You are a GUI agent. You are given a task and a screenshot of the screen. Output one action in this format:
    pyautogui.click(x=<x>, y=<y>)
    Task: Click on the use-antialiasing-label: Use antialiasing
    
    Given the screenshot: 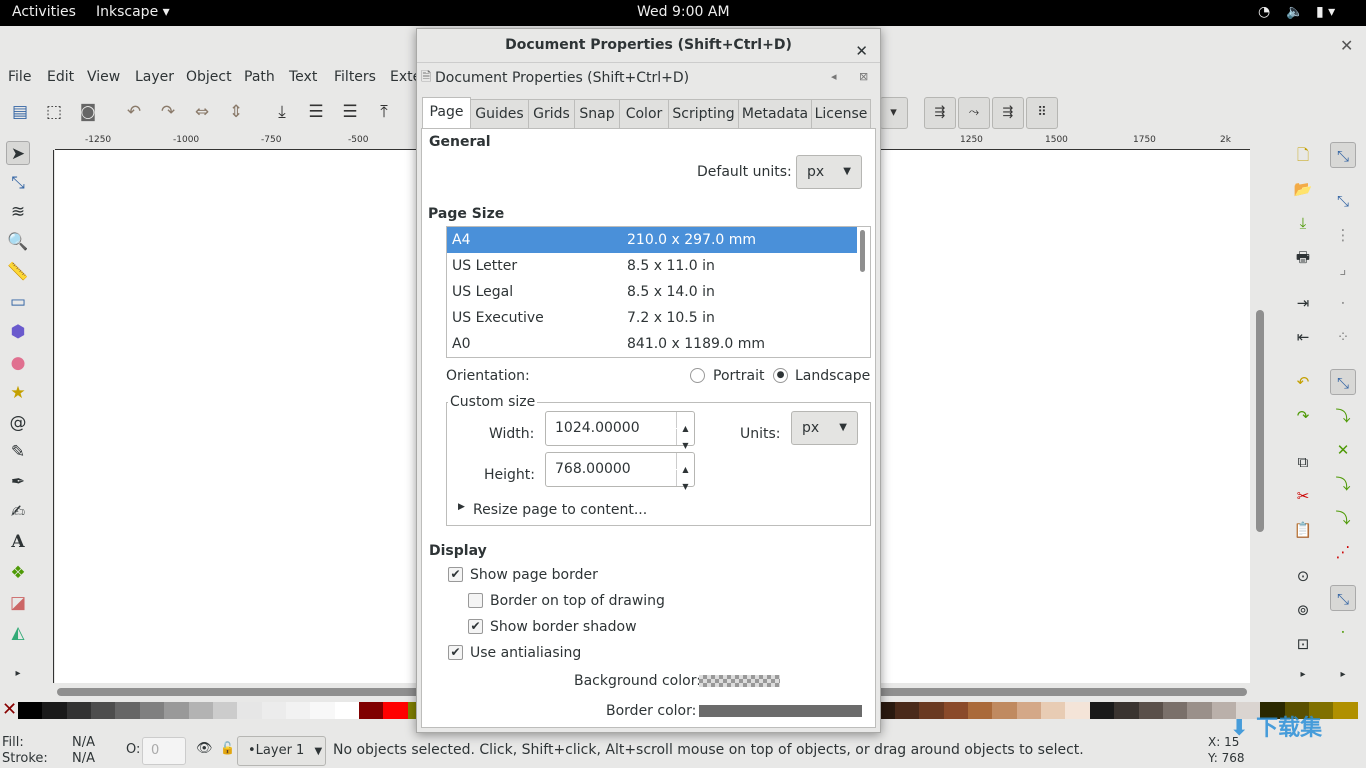 What is the action you would take?
    pyautogui.click(x=525, y=653)
    